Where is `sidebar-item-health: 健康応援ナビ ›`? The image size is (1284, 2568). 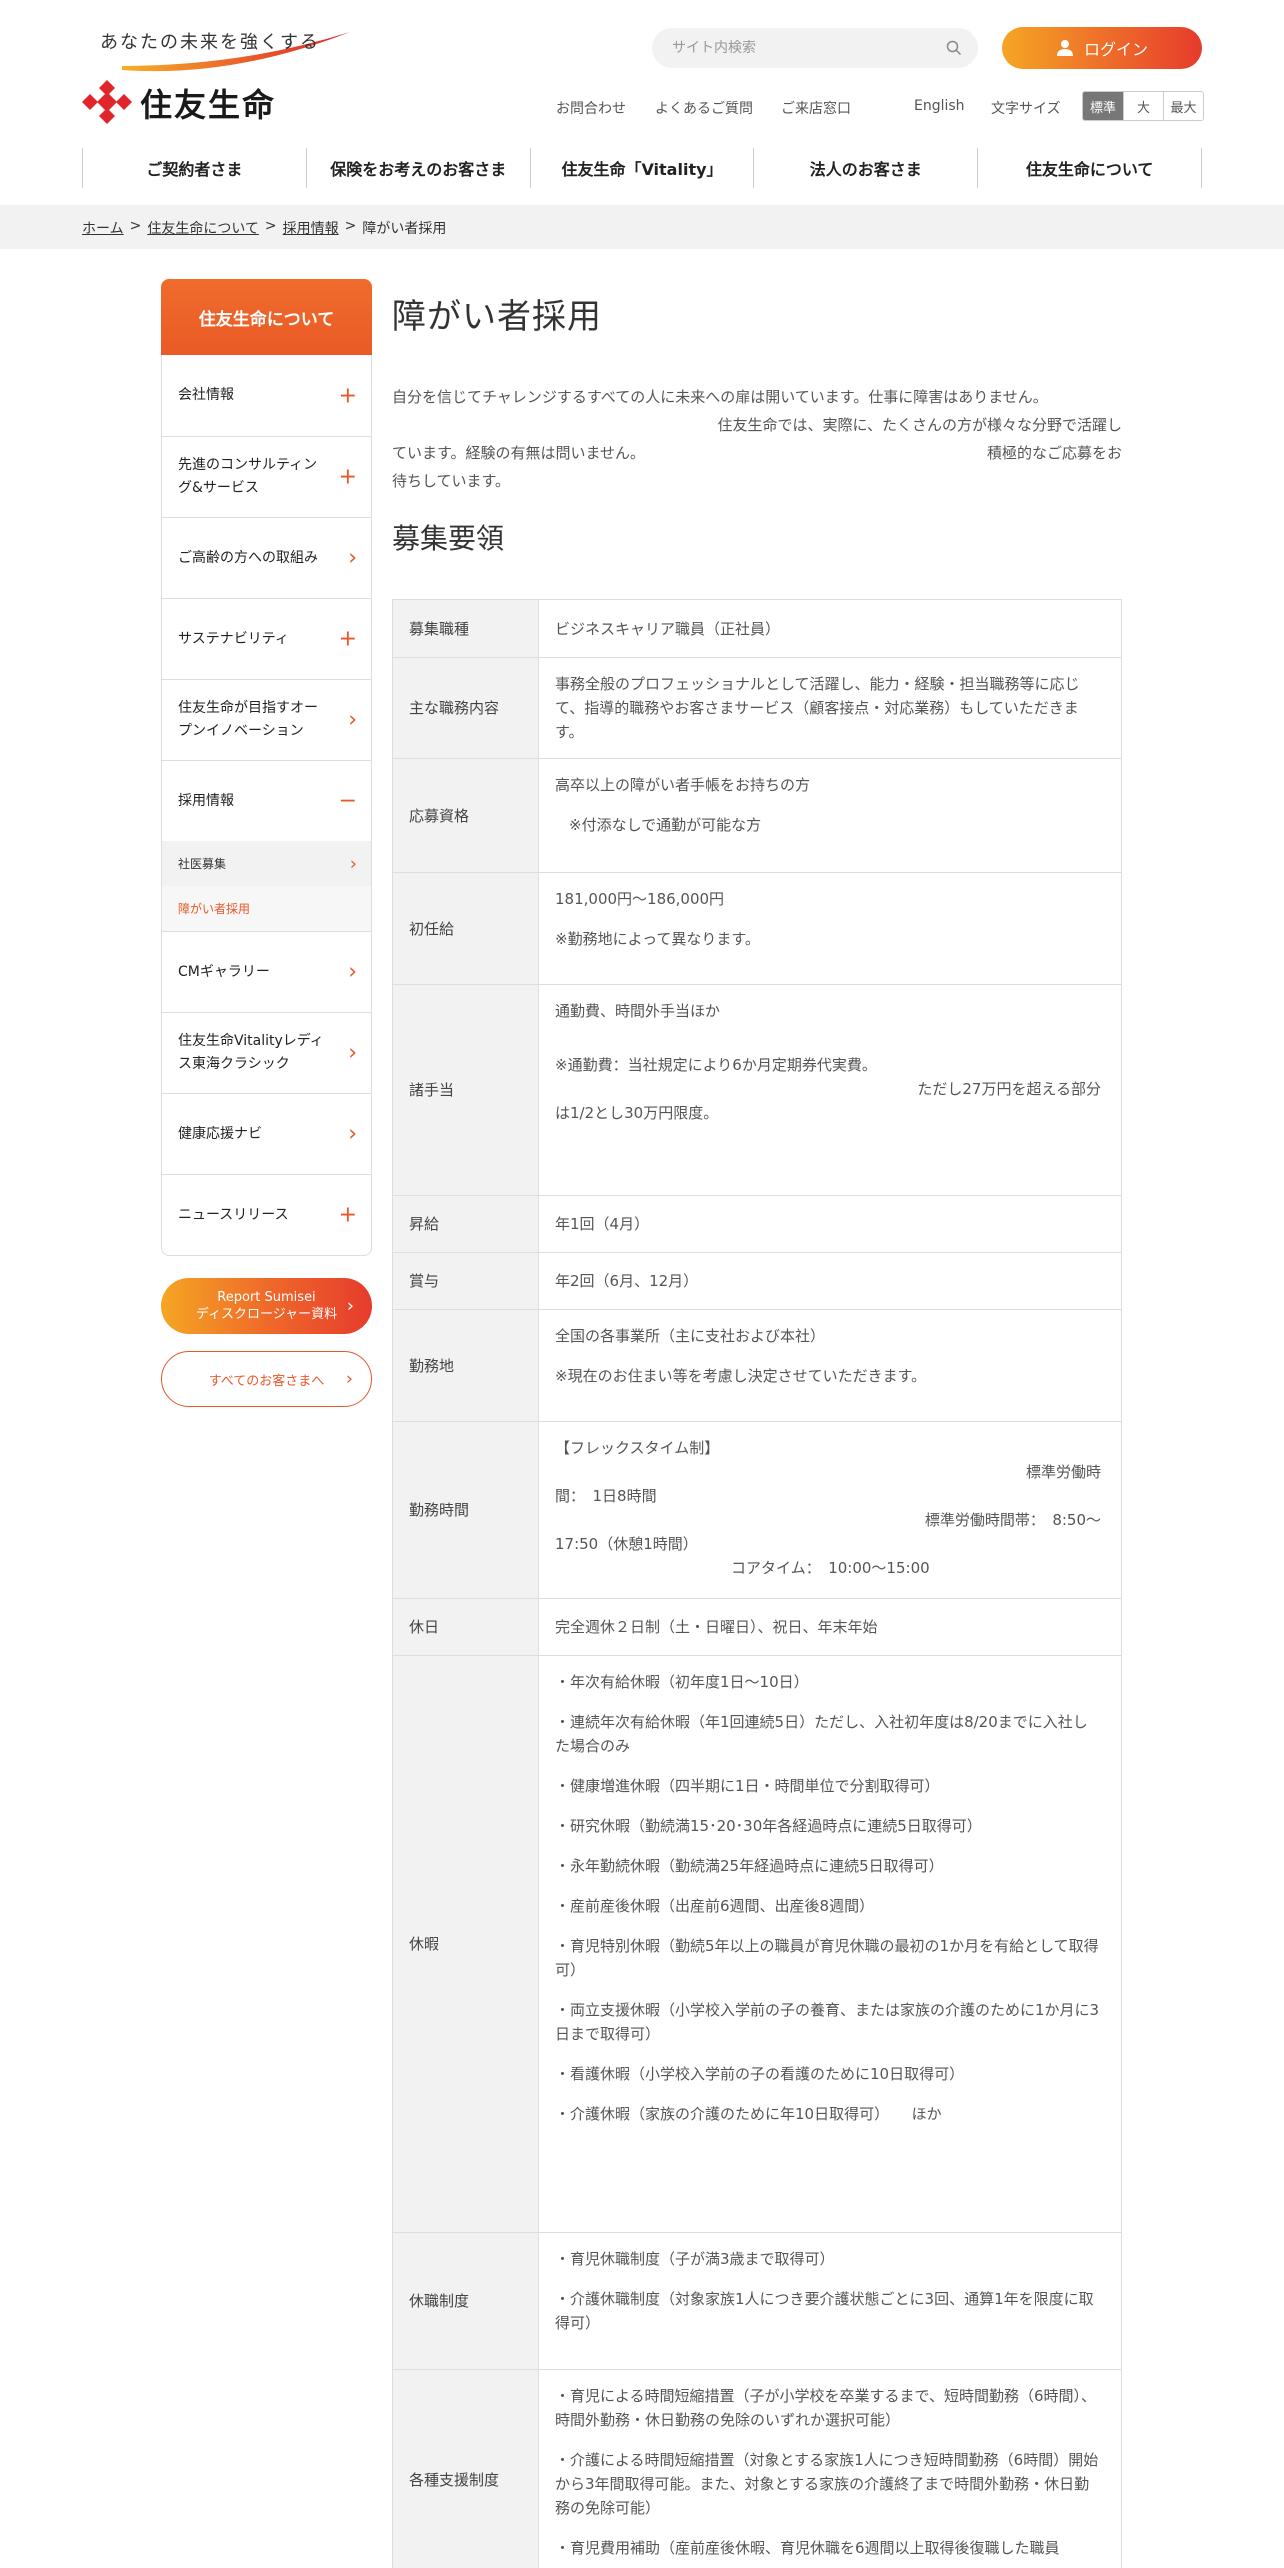 sidebar-item-health: 健康応援ナビ › is located at coordinates (266, 1133).